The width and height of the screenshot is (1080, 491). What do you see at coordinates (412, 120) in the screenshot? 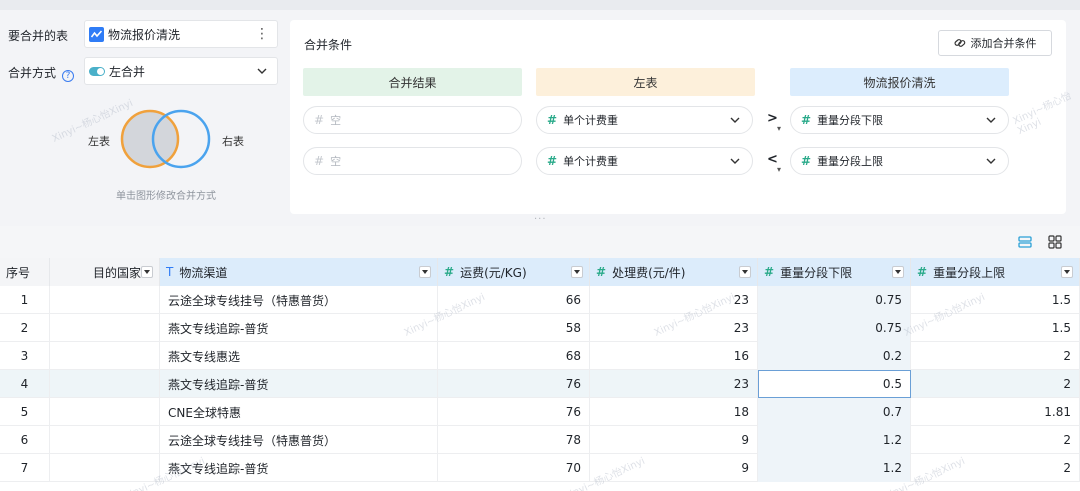
I see `result-field-1: # 空` at bounding box center [412, 120].